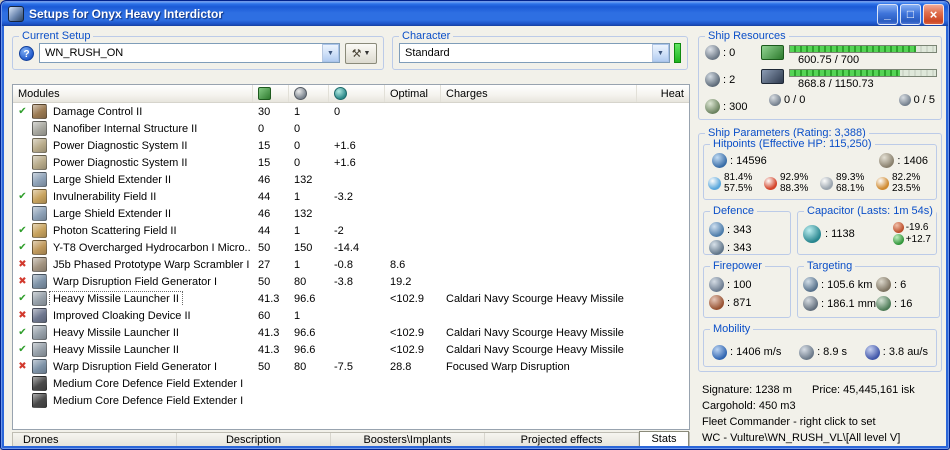 The width and height of the screenshot is (950, 450). I want to click on module-pg: 150, so click(303, 247).